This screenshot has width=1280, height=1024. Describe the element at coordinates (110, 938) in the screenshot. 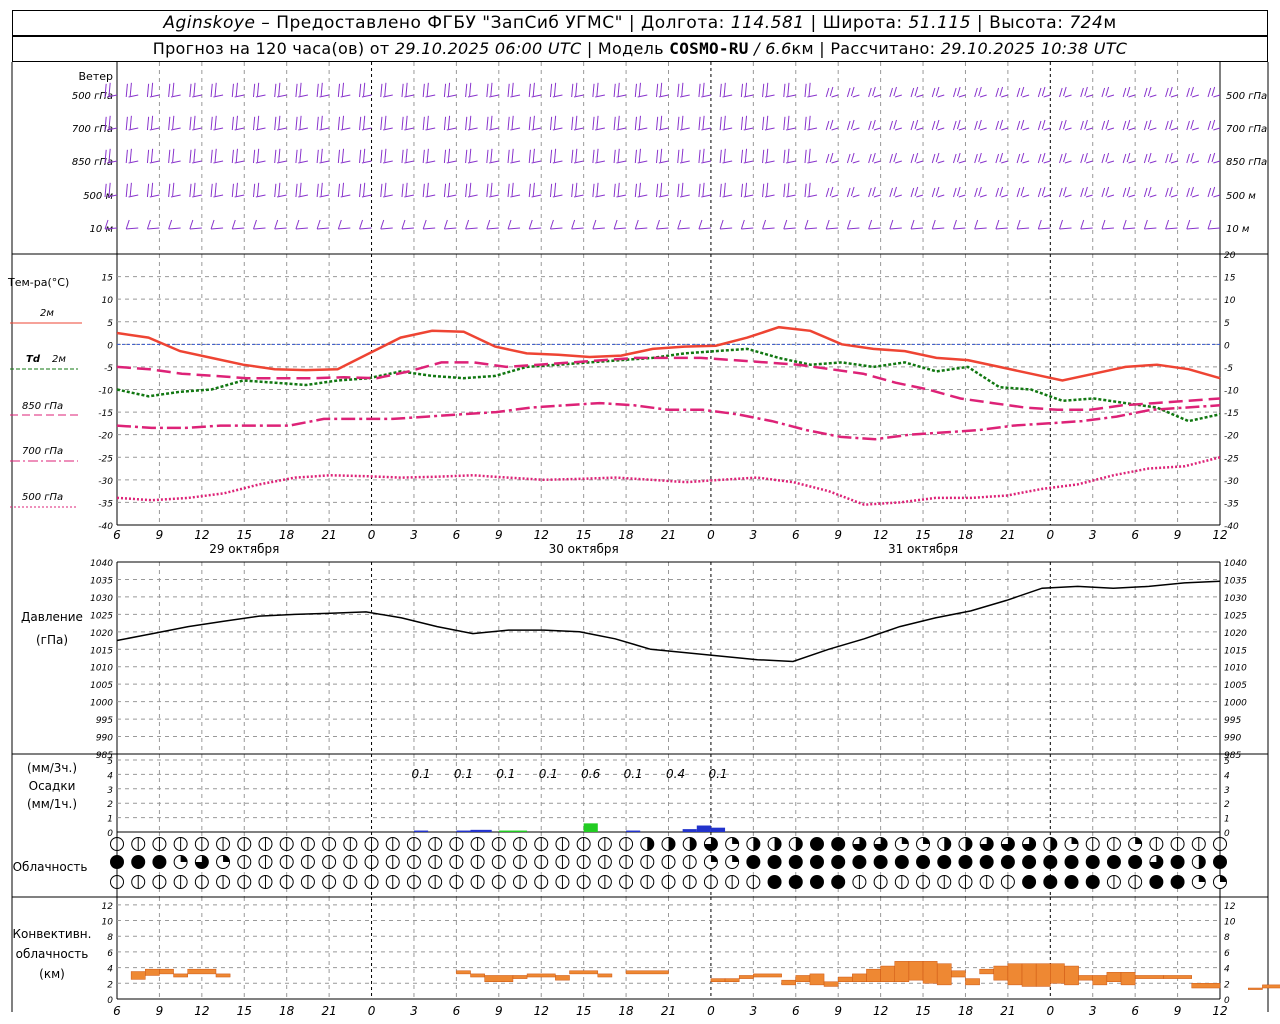

I see `conv-tick-left: 8` at that location.